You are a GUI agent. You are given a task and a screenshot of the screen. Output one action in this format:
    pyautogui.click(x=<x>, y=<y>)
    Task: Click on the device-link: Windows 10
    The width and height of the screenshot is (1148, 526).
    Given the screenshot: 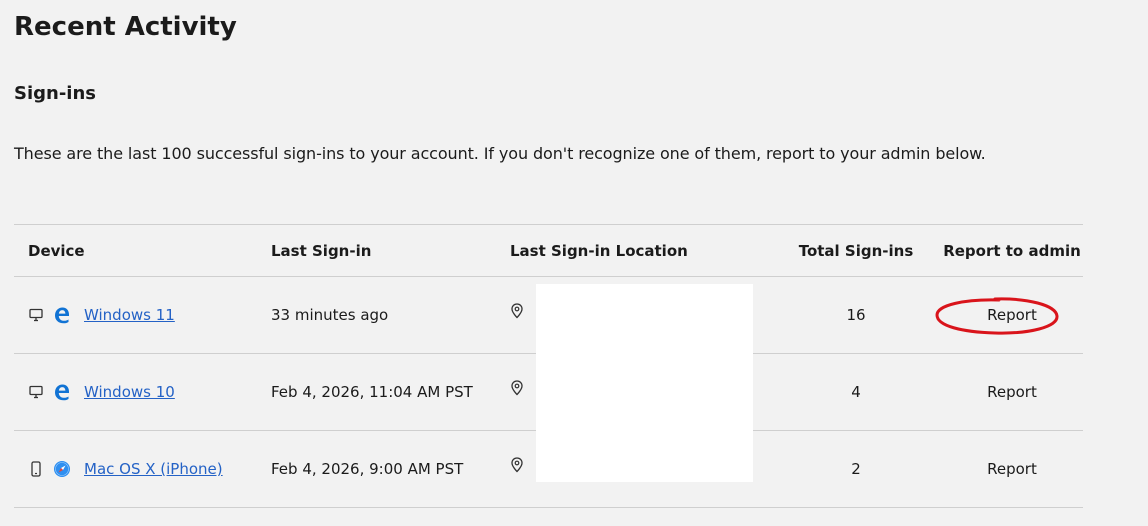 What is the action you would take?
    pyautogui.click(x=129, y=392)
    